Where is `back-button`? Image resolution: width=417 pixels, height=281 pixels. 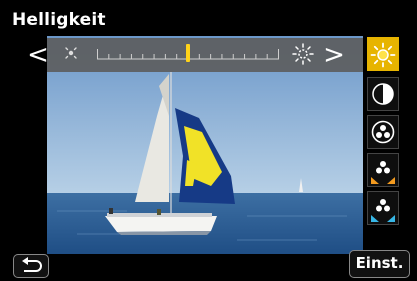
back-button is located at coordinates (31, 266).